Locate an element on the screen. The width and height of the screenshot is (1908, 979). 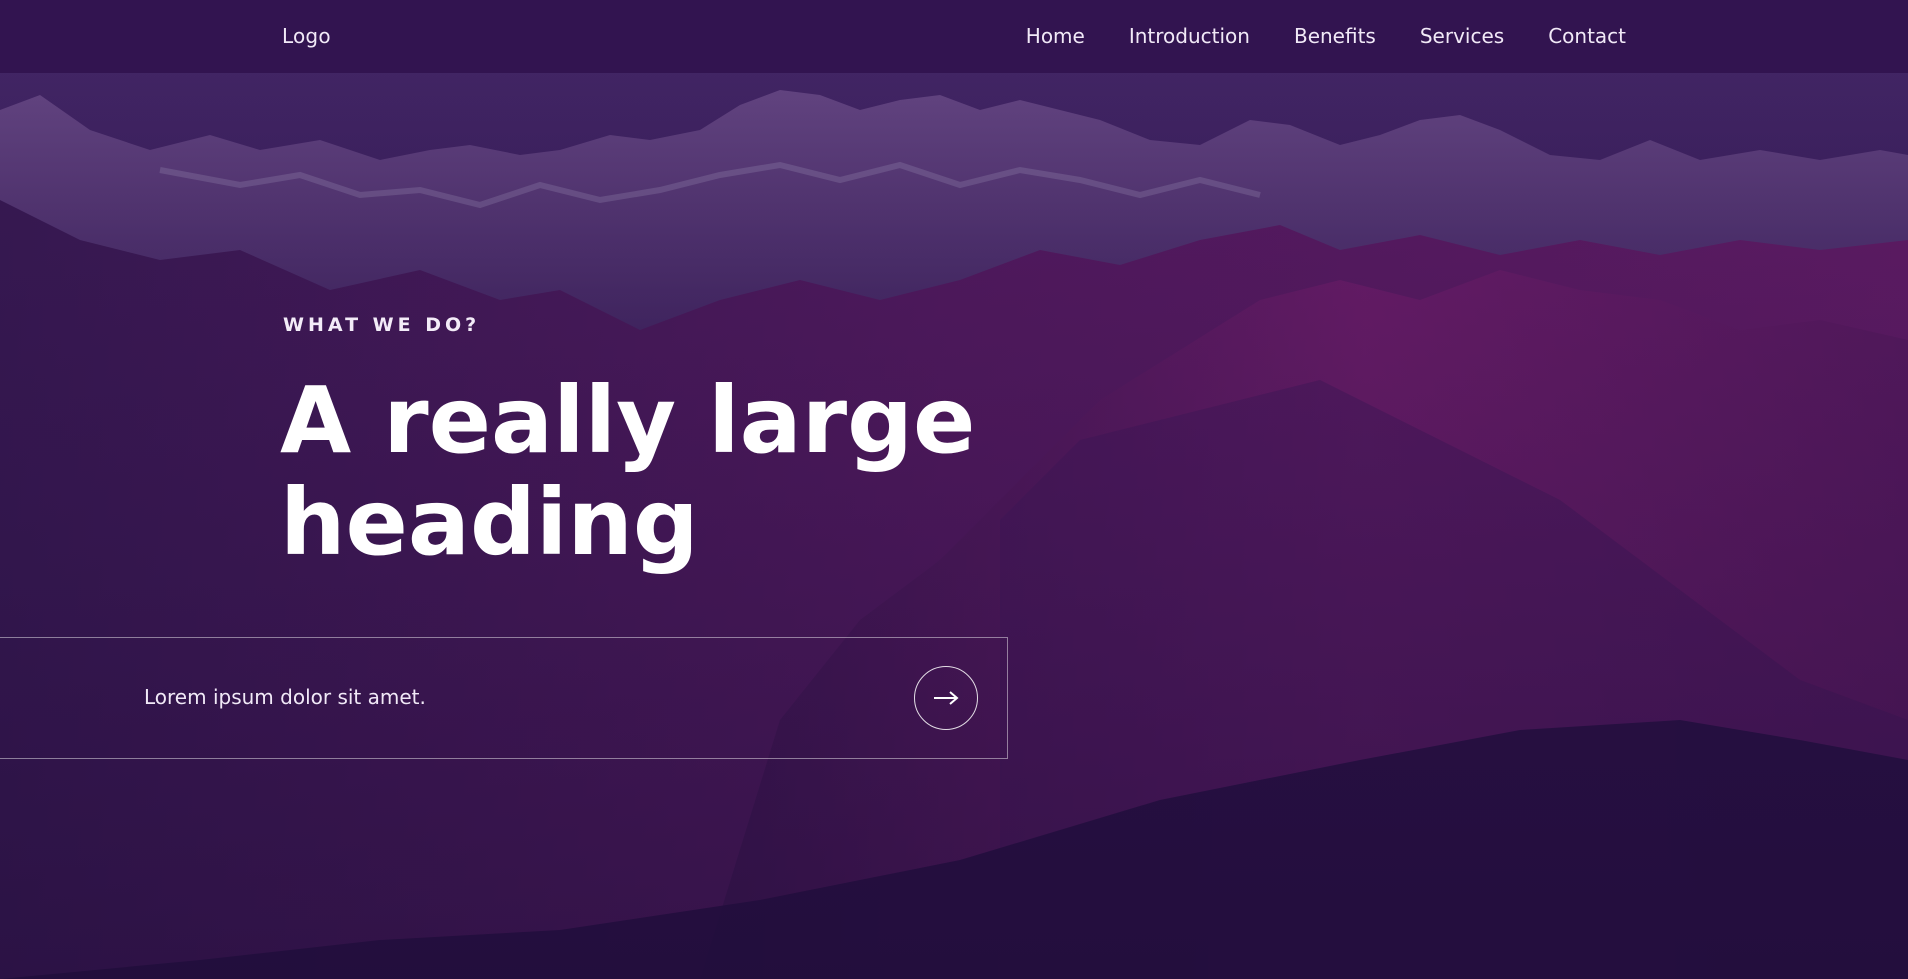
nav-link-contact: Contact is located at coordinates (1587, 36).